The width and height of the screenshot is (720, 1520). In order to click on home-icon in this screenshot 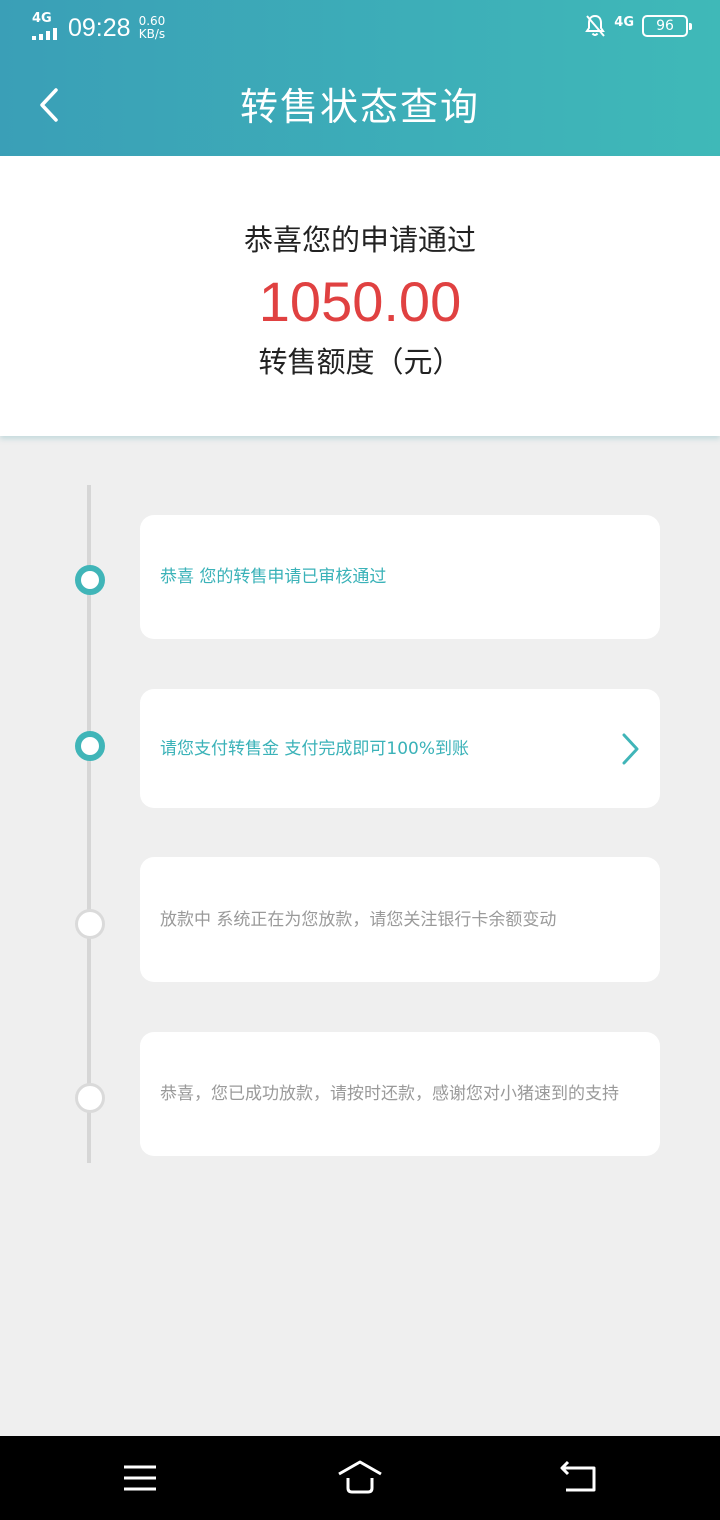, I will do `click(360, 1477)`.